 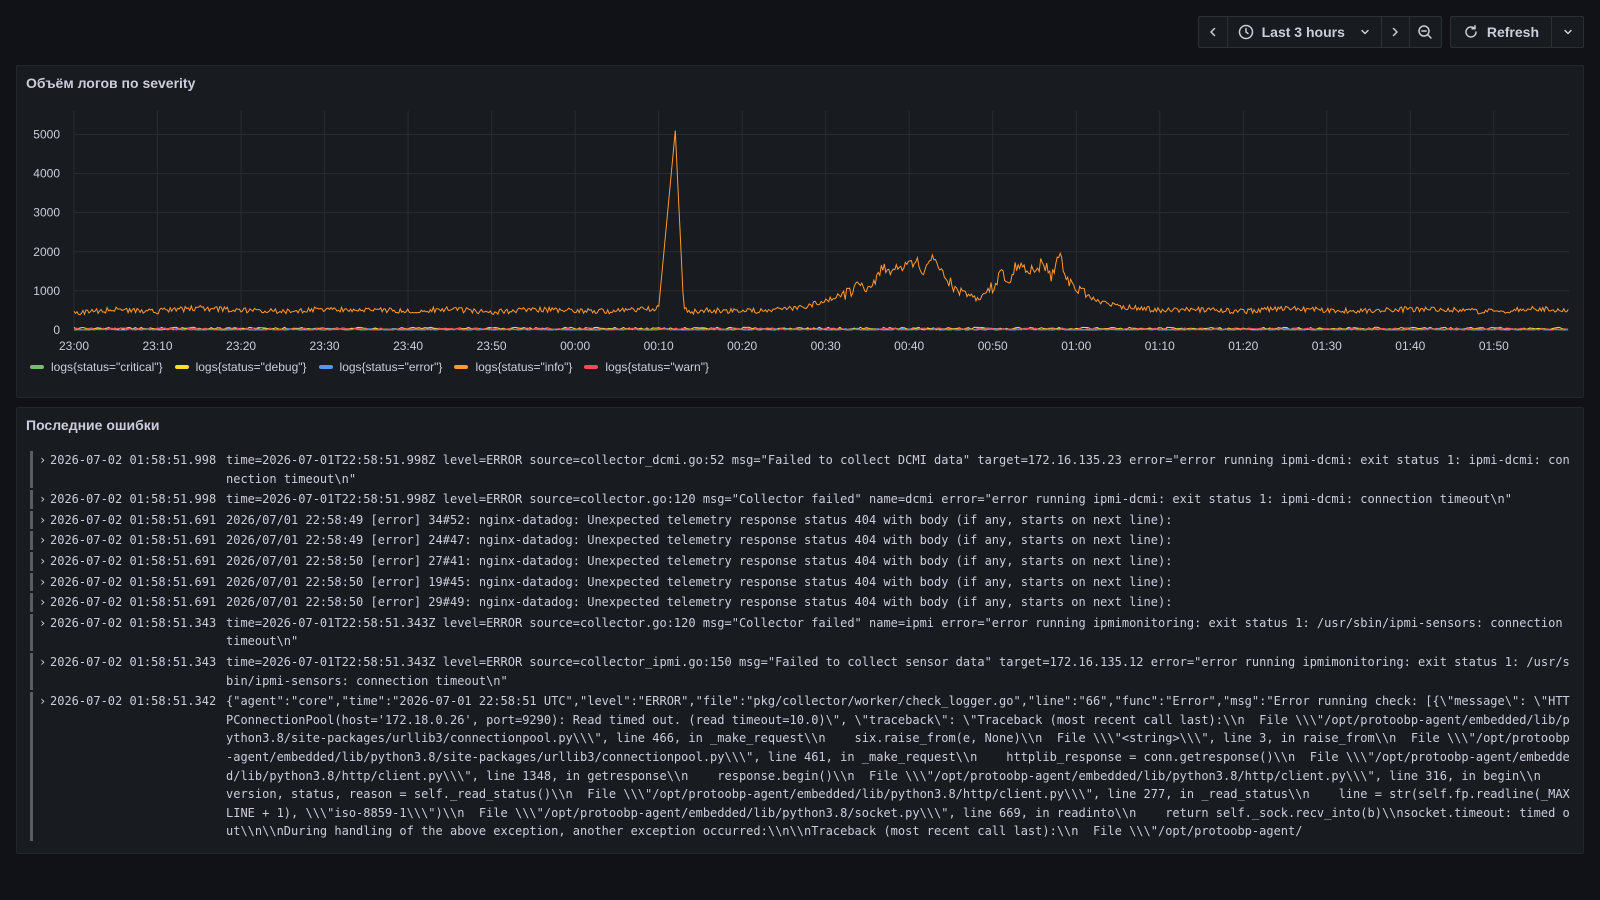 I want to click on zoom-out-button, so click(x=1424, y=32).